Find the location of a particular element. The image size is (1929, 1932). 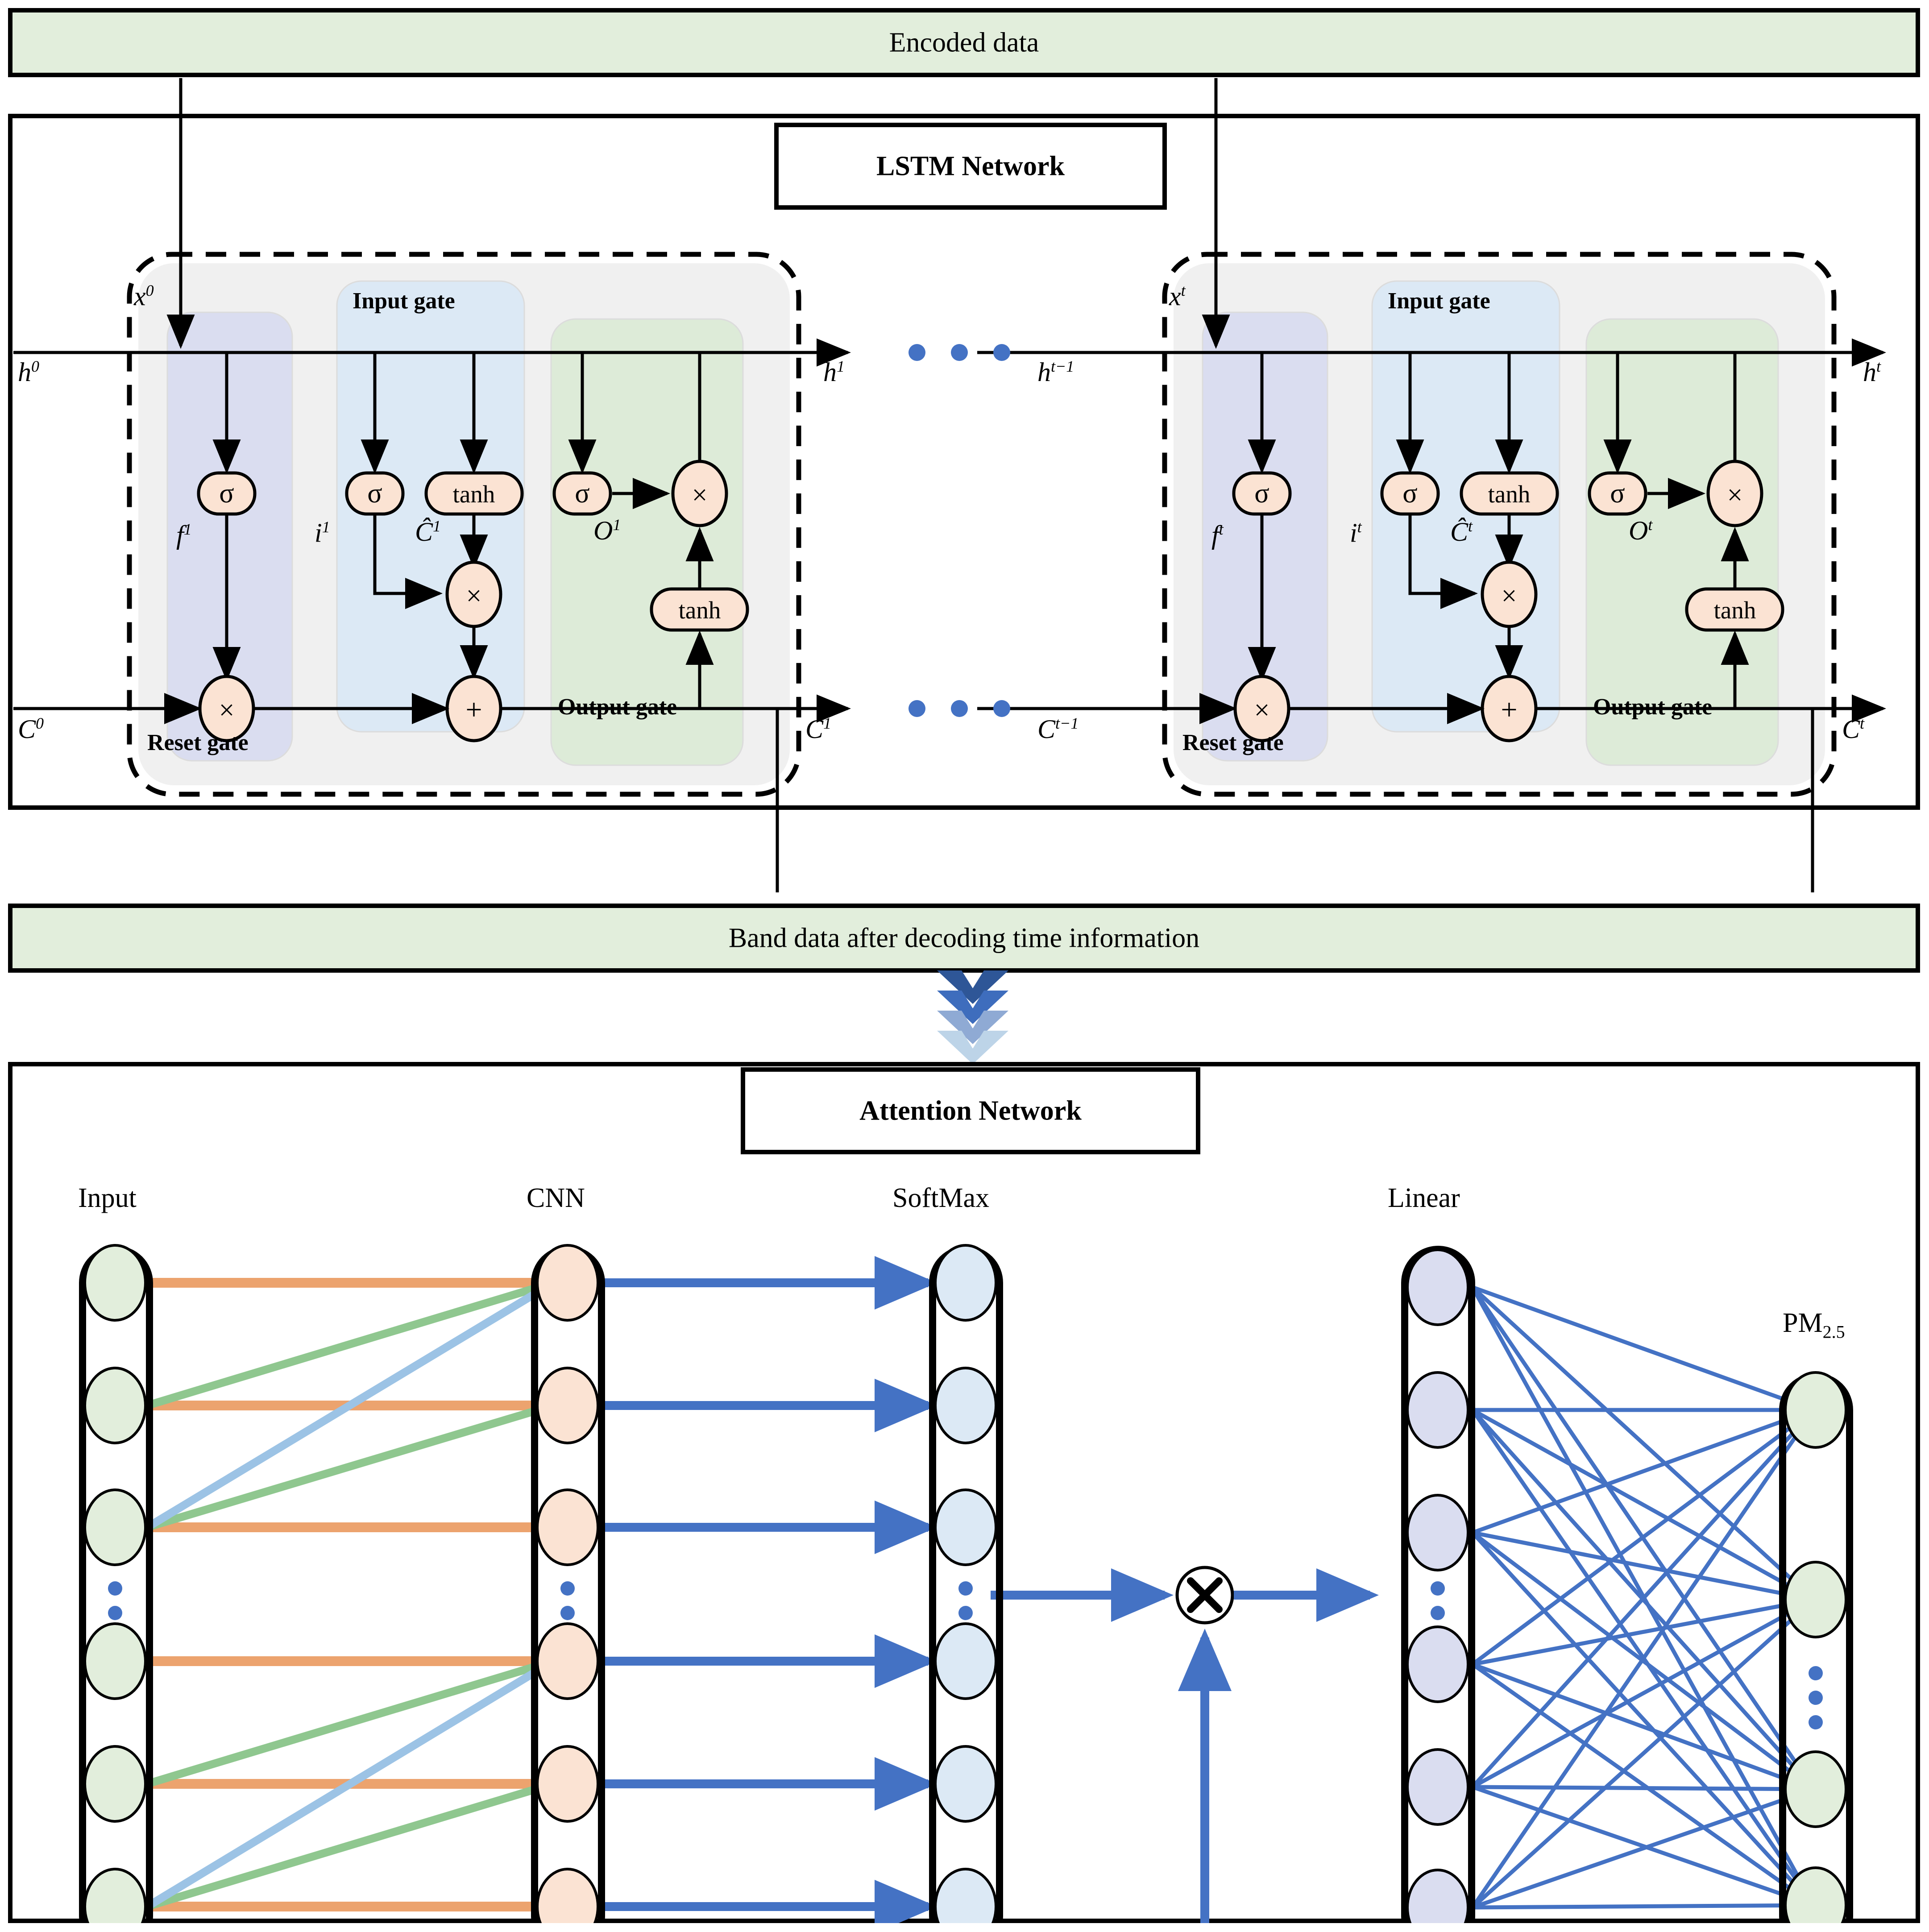

cellt-output-gate-label: Output gate is located at coordinates (1653, 707).